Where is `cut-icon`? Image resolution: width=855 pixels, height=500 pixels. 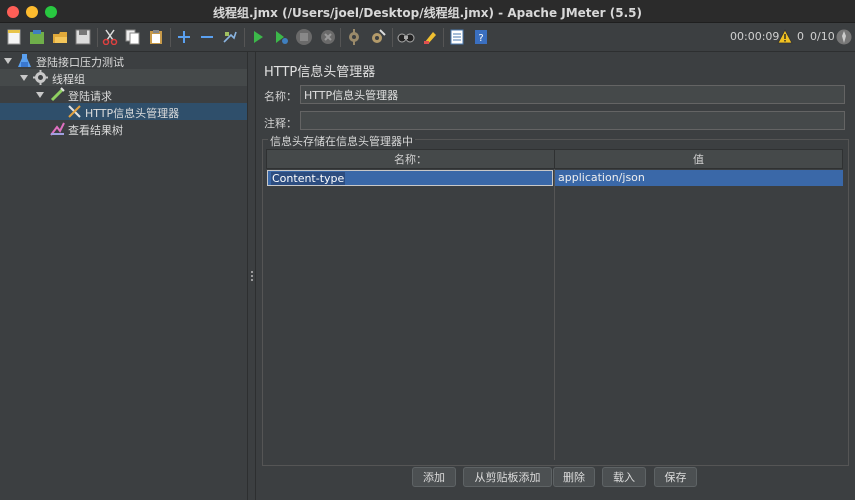 cut-icon is located at coordinates (110, 37).